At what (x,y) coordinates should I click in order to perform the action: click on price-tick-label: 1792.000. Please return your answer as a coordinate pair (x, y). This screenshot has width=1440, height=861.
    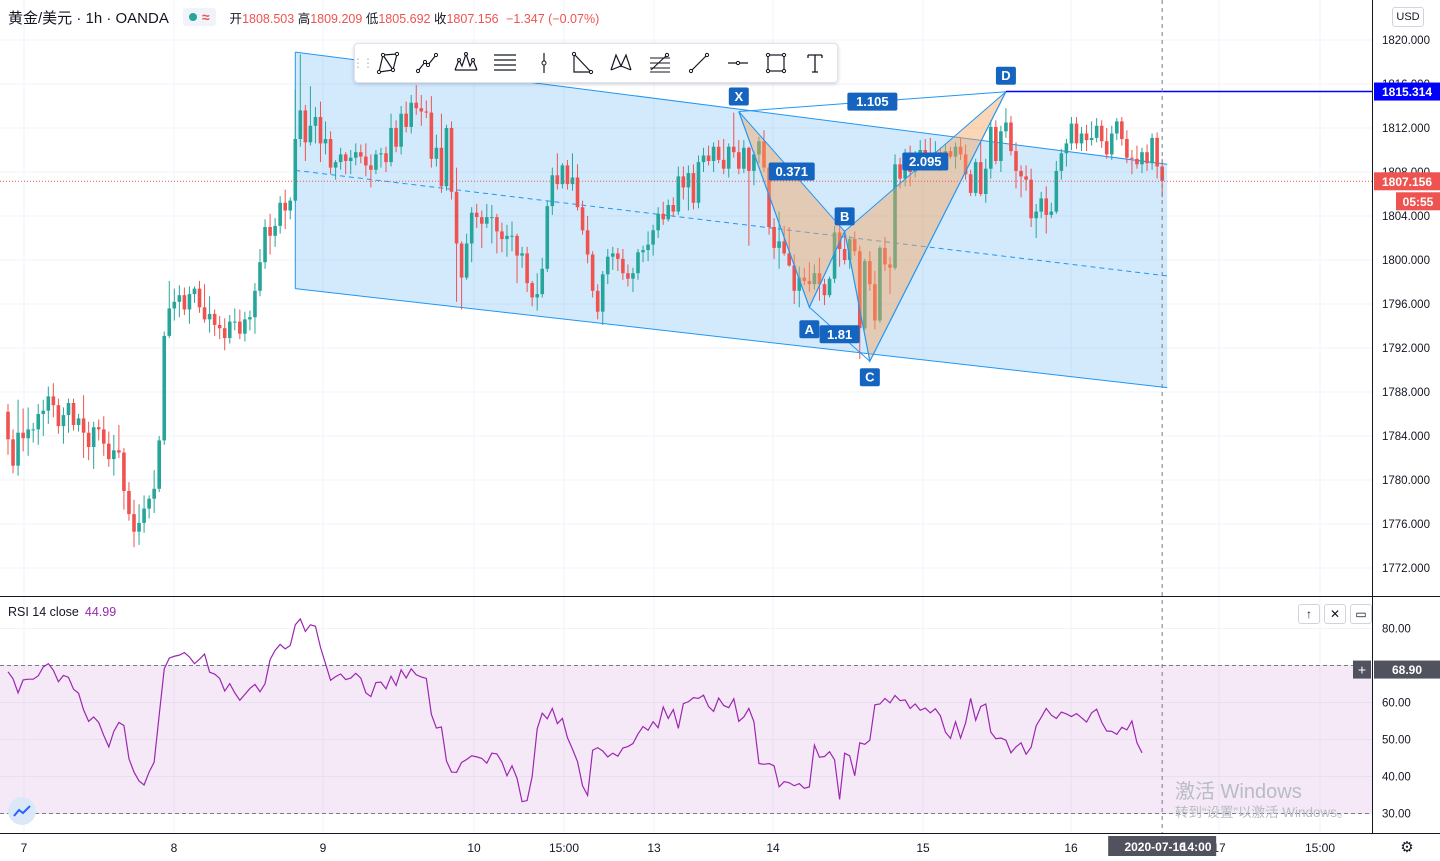
    Looking at the image, I should click on (1406, 349).